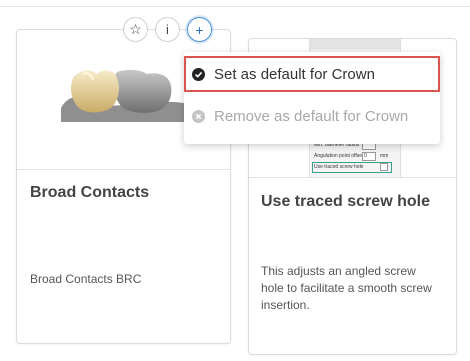 The image size is (470, 361). I want to click on add-button: +, so click(199, 29).